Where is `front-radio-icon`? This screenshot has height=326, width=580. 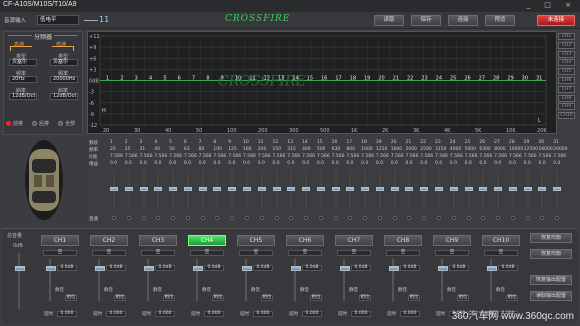
front-radio-icon is located at coordinates (8, 123).